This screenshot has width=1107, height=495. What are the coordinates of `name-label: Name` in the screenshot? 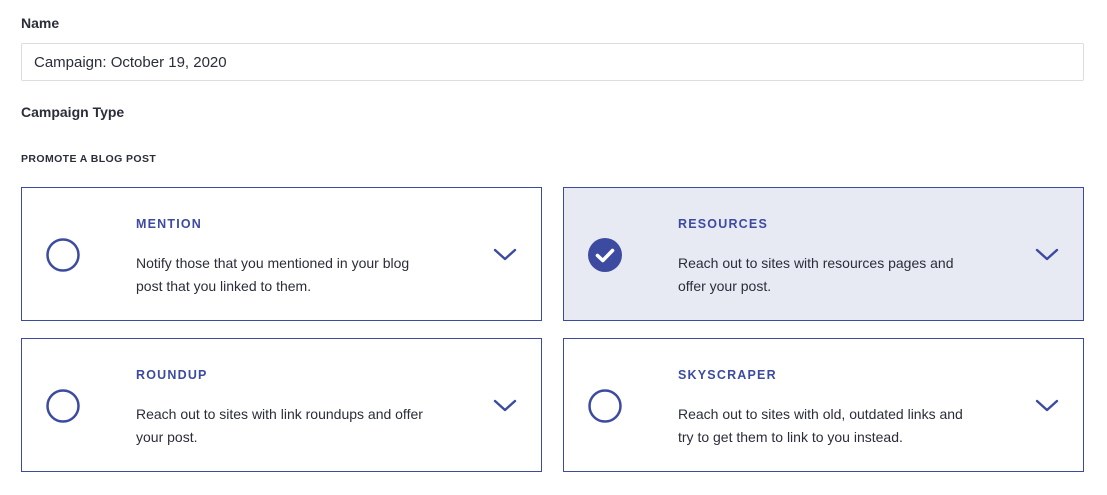 It's located at (40, 23).